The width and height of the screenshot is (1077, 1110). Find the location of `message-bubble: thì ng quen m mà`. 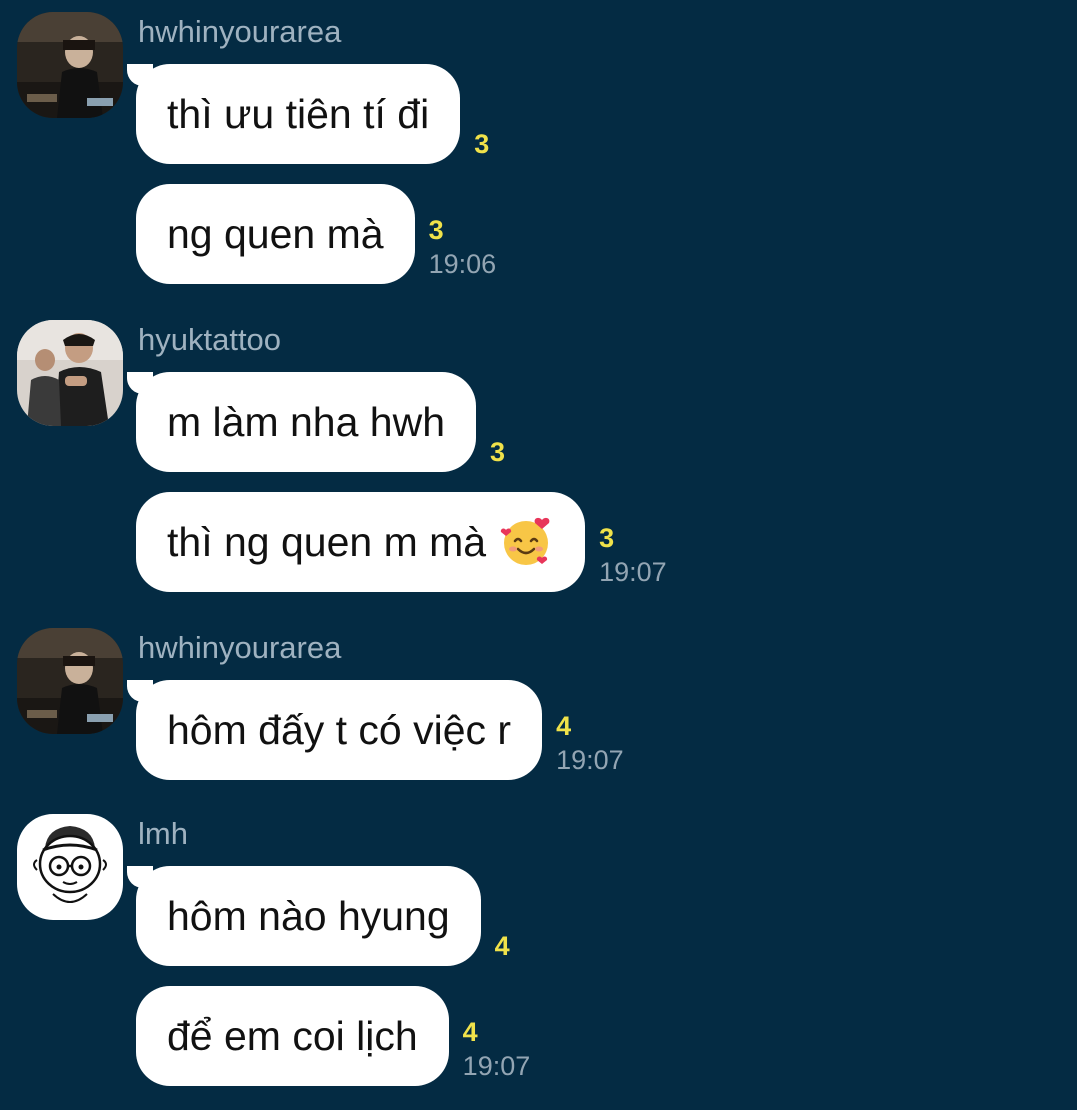

message-bubble: thì ng quen m mà is located at coordinates (361, 542).